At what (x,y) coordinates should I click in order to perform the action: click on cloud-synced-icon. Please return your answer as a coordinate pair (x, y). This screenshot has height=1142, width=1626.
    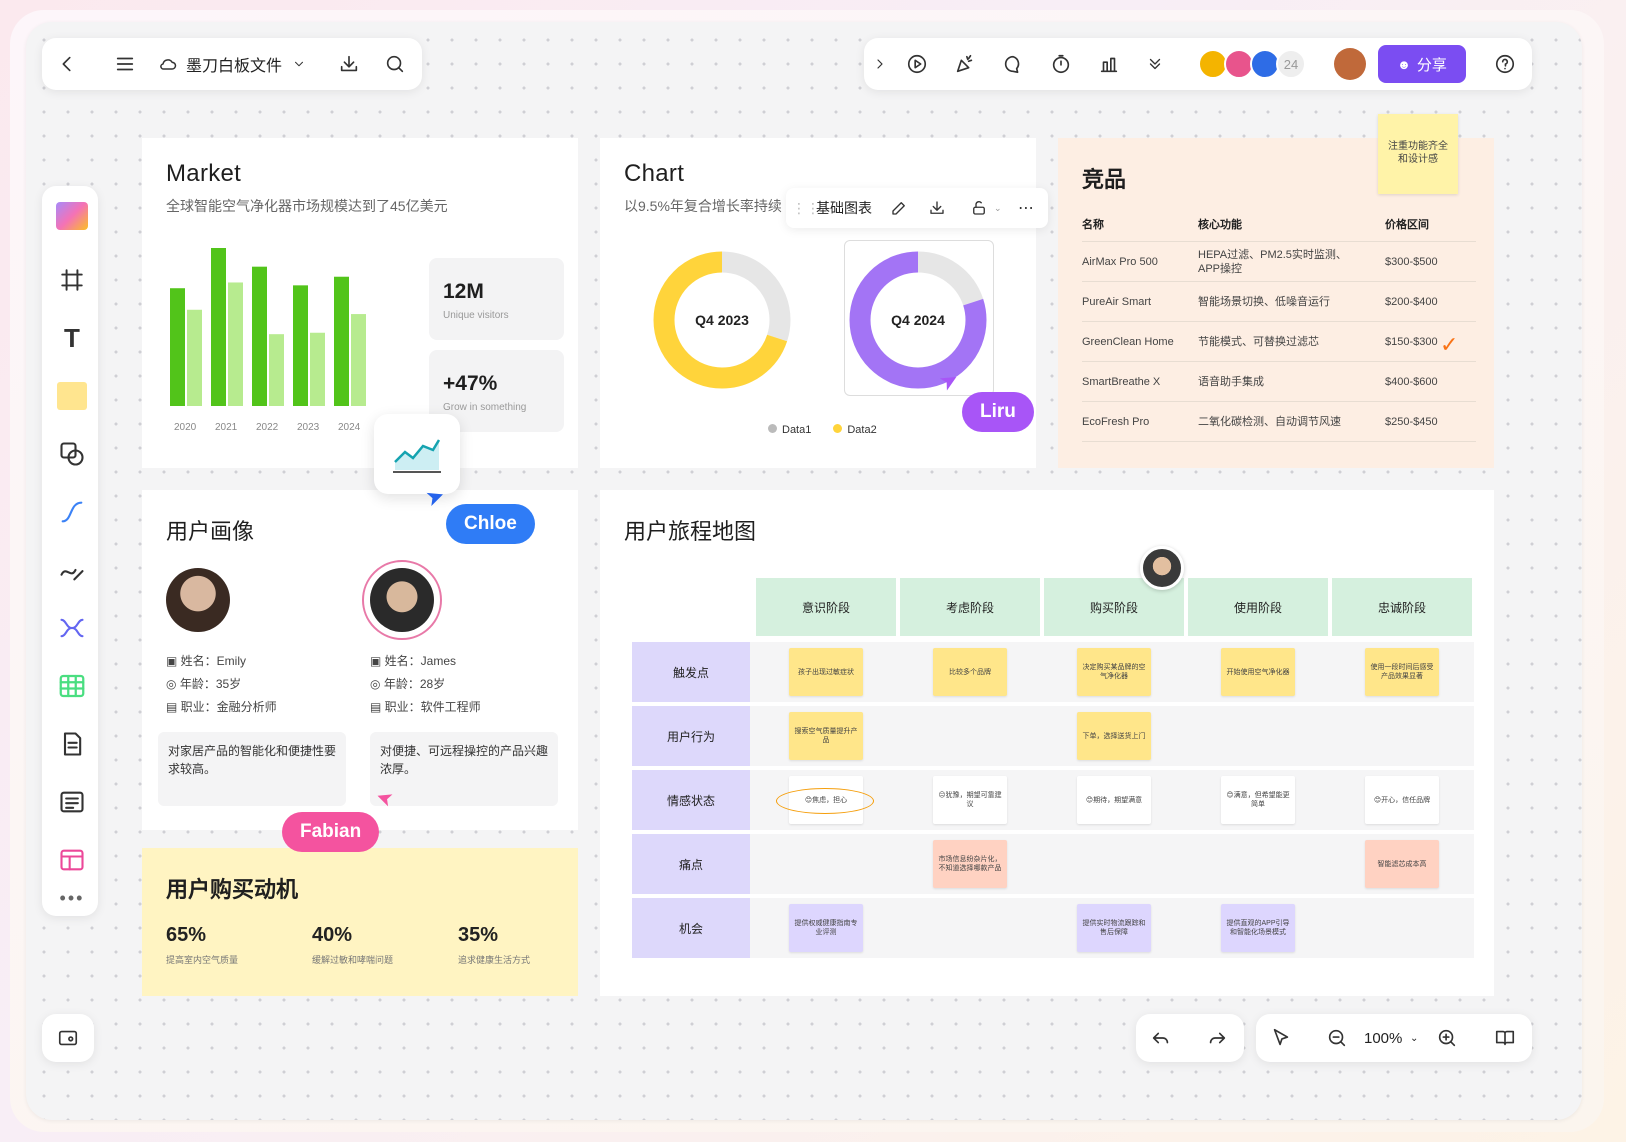
    Looking at the image, I should click on (168, 64).